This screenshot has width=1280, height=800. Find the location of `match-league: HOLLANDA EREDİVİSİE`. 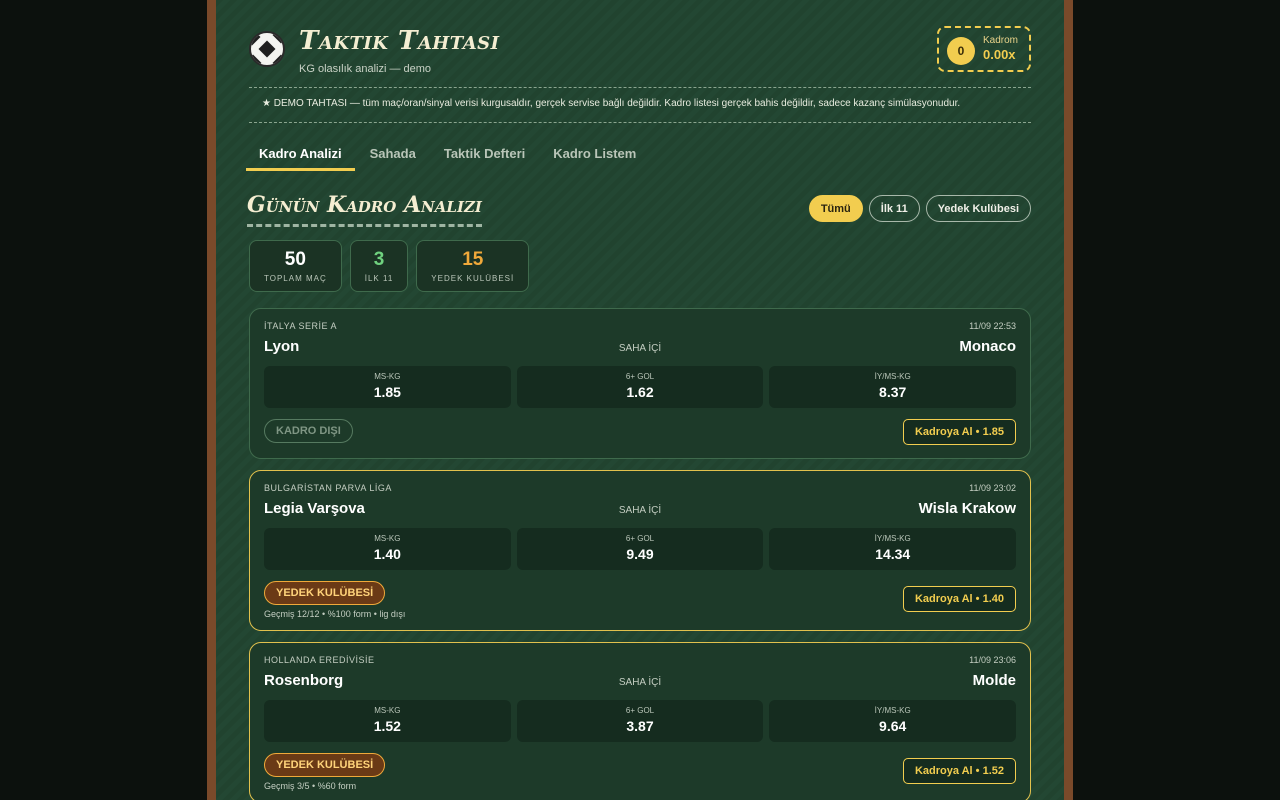

match-league: HOLLANDA EREDİVİSİE is located at coordinates (319, 660).